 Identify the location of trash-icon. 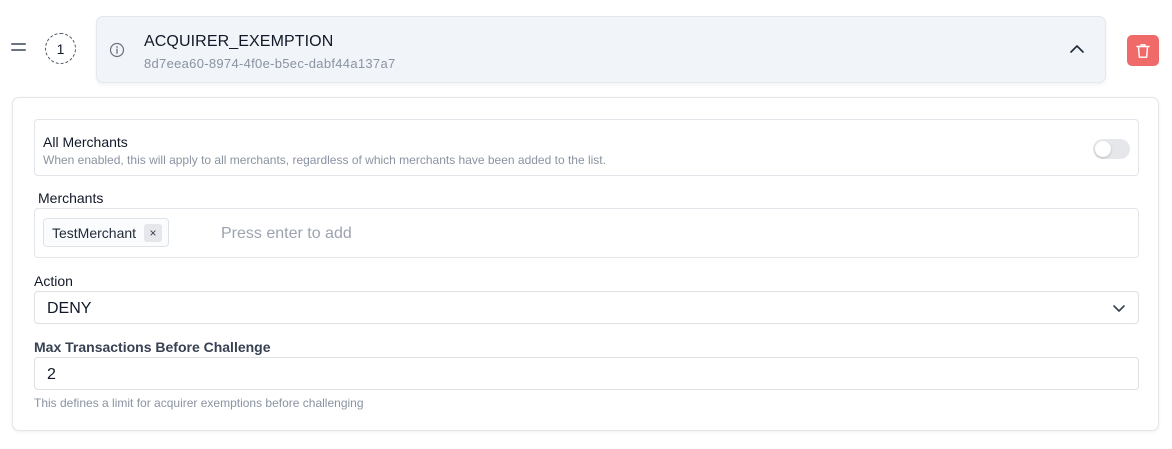
(1143, 50).